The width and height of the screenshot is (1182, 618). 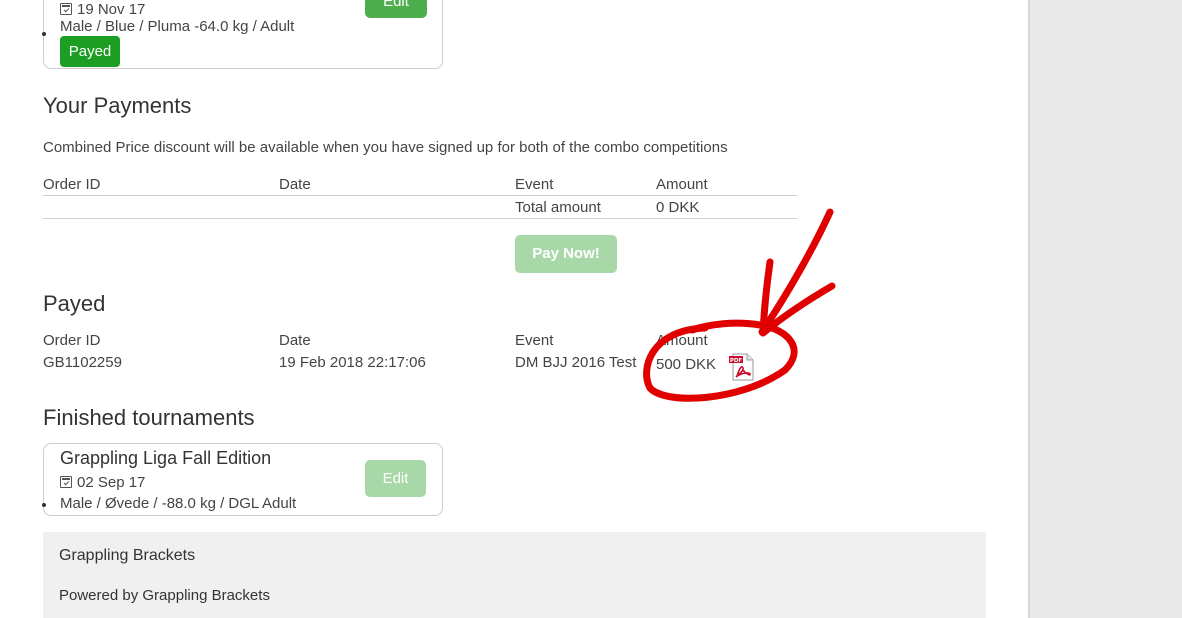 I want to click on tournament-date: 02 Sep 17, so click(x=111, y=482).